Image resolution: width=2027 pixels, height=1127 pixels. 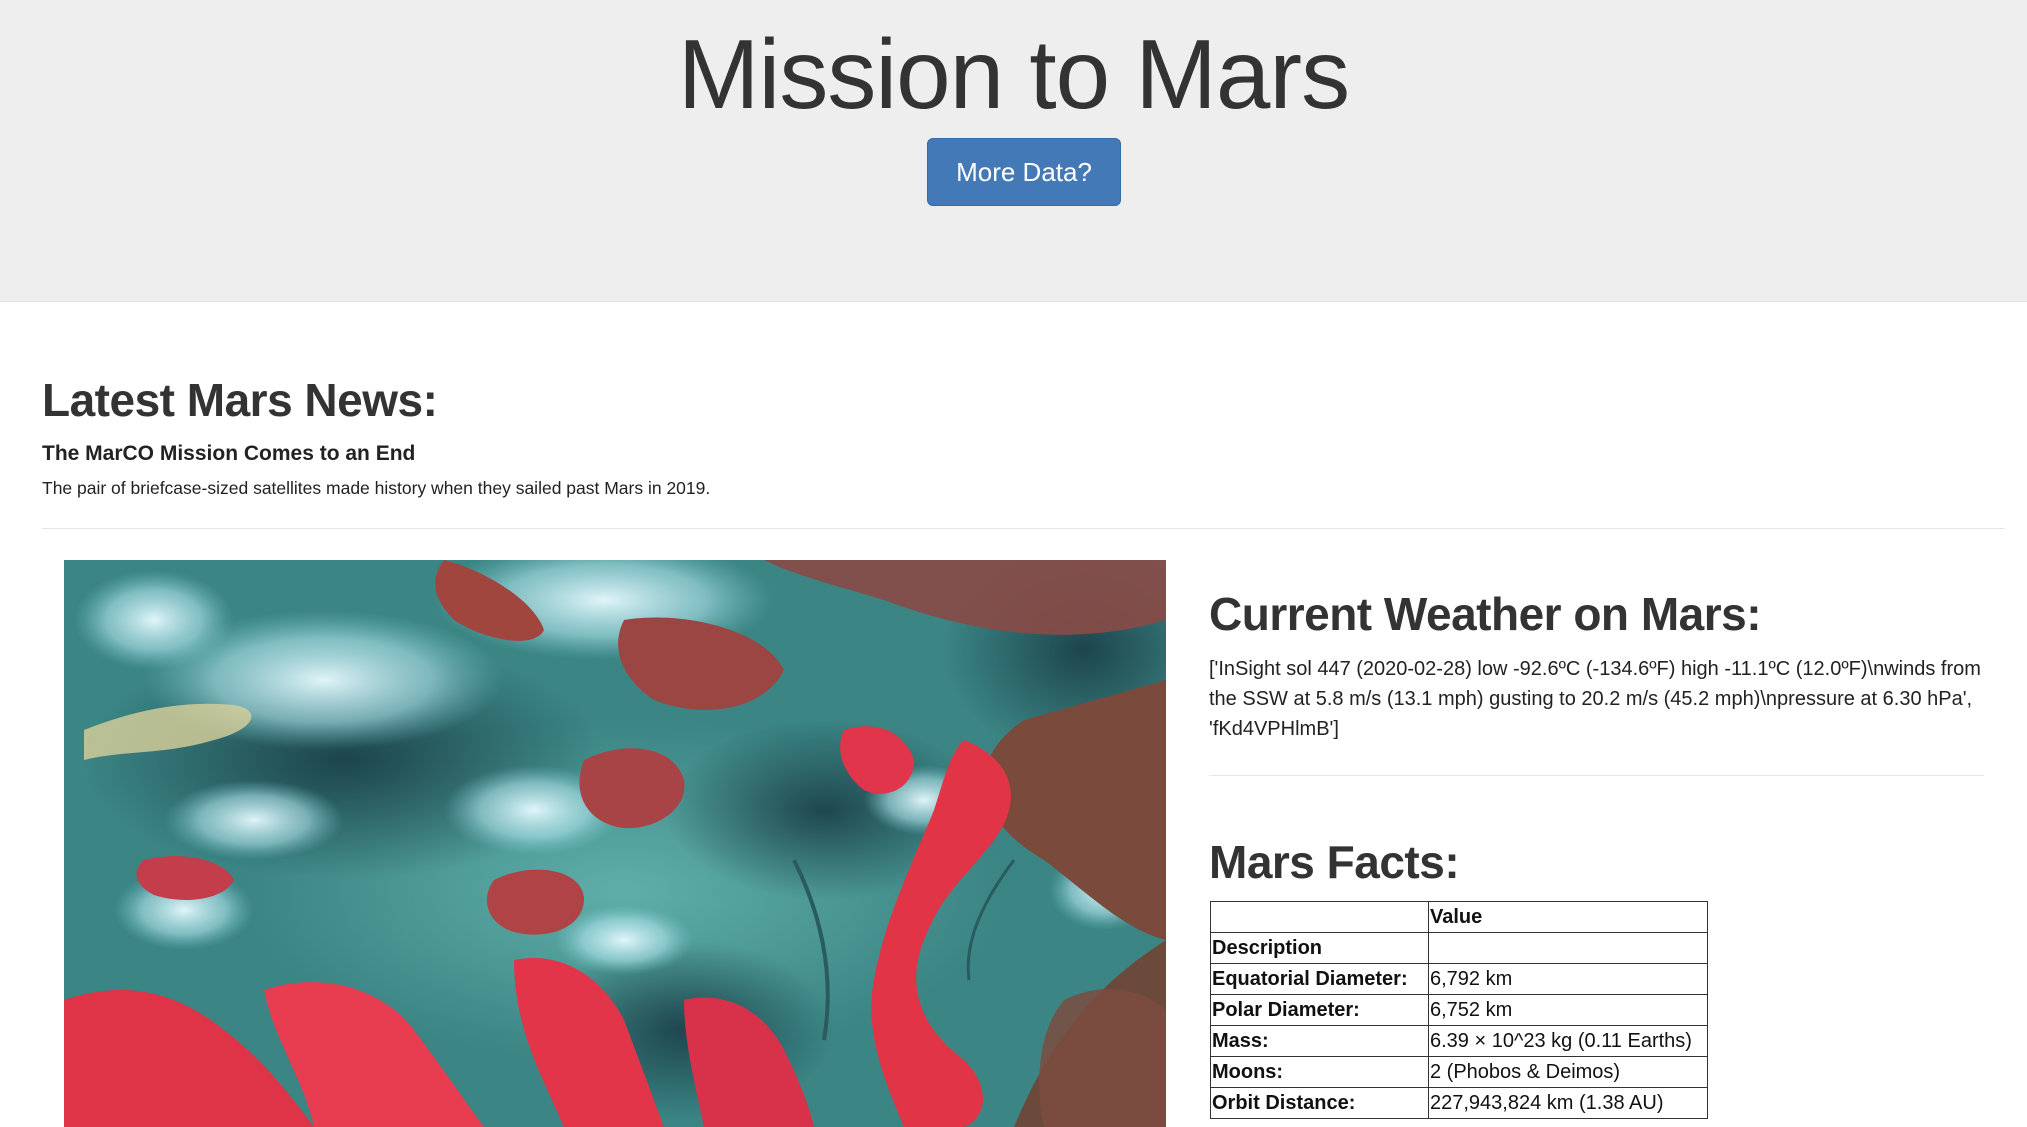 I want to click on table-row: Description, so click(x=1459, y=948).